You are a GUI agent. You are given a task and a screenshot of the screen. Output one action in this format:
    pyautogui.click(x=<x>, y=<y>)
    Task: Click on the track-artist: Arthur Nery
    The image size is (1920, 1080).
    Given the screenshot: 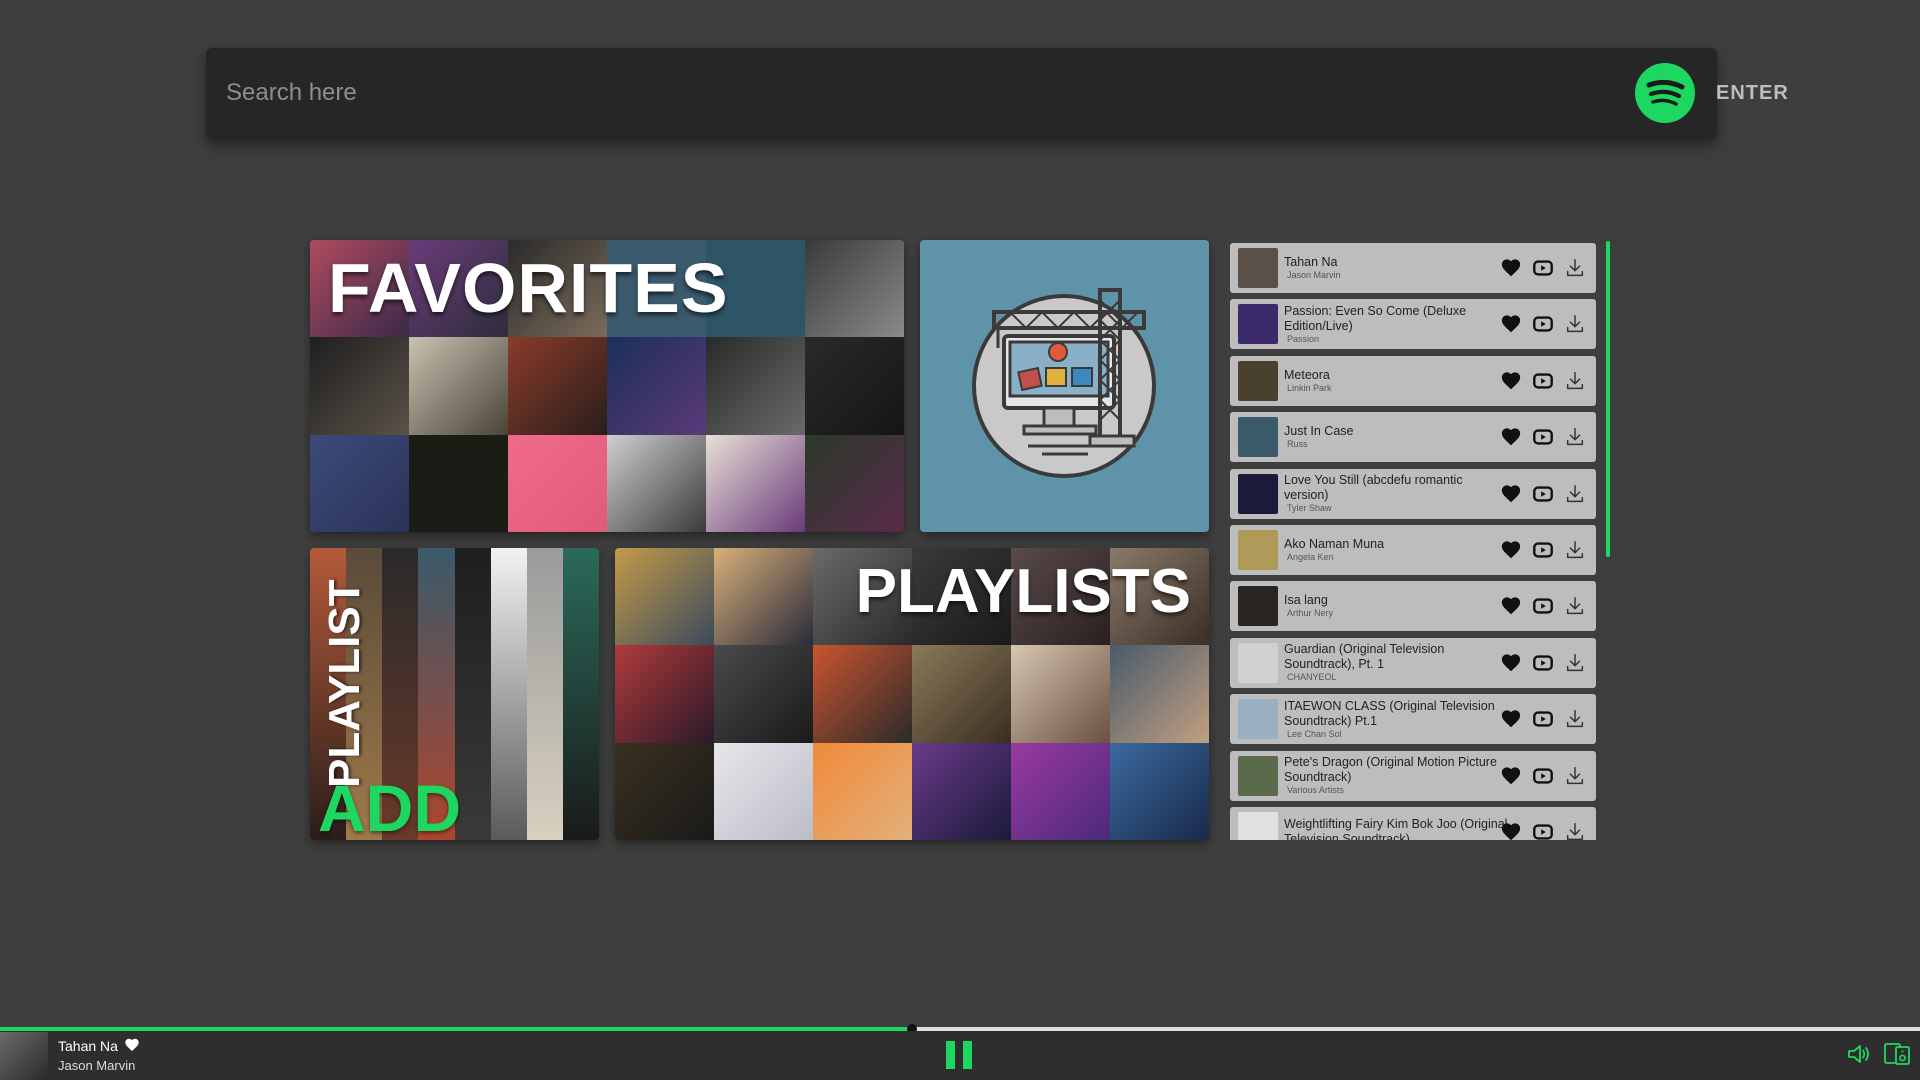 What is the action you would take?
    pyautogui.click(x=1310, y=613)
    